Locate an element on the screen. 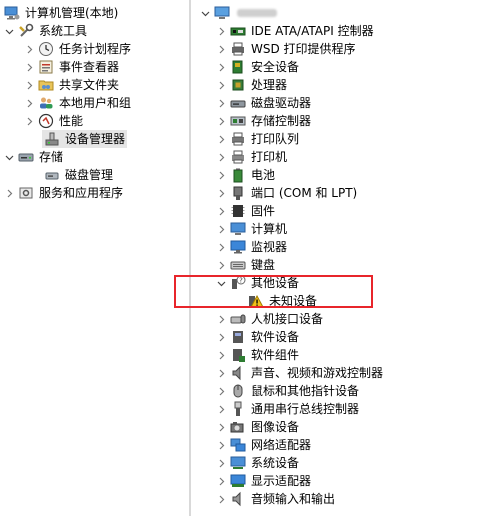  tree-item-shared-folders: 共享文件夹 is located at coordinates (71, 85).